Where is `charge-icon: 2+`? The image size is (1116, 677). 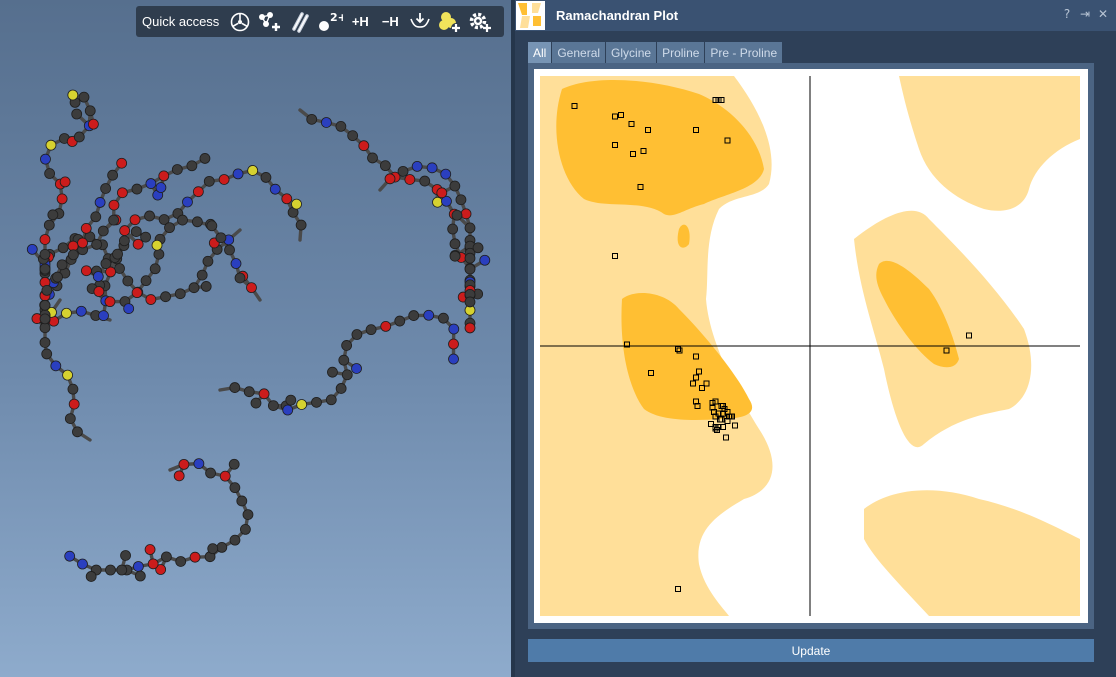 charge-icon: 2+ is located at coordinates (330, 22).